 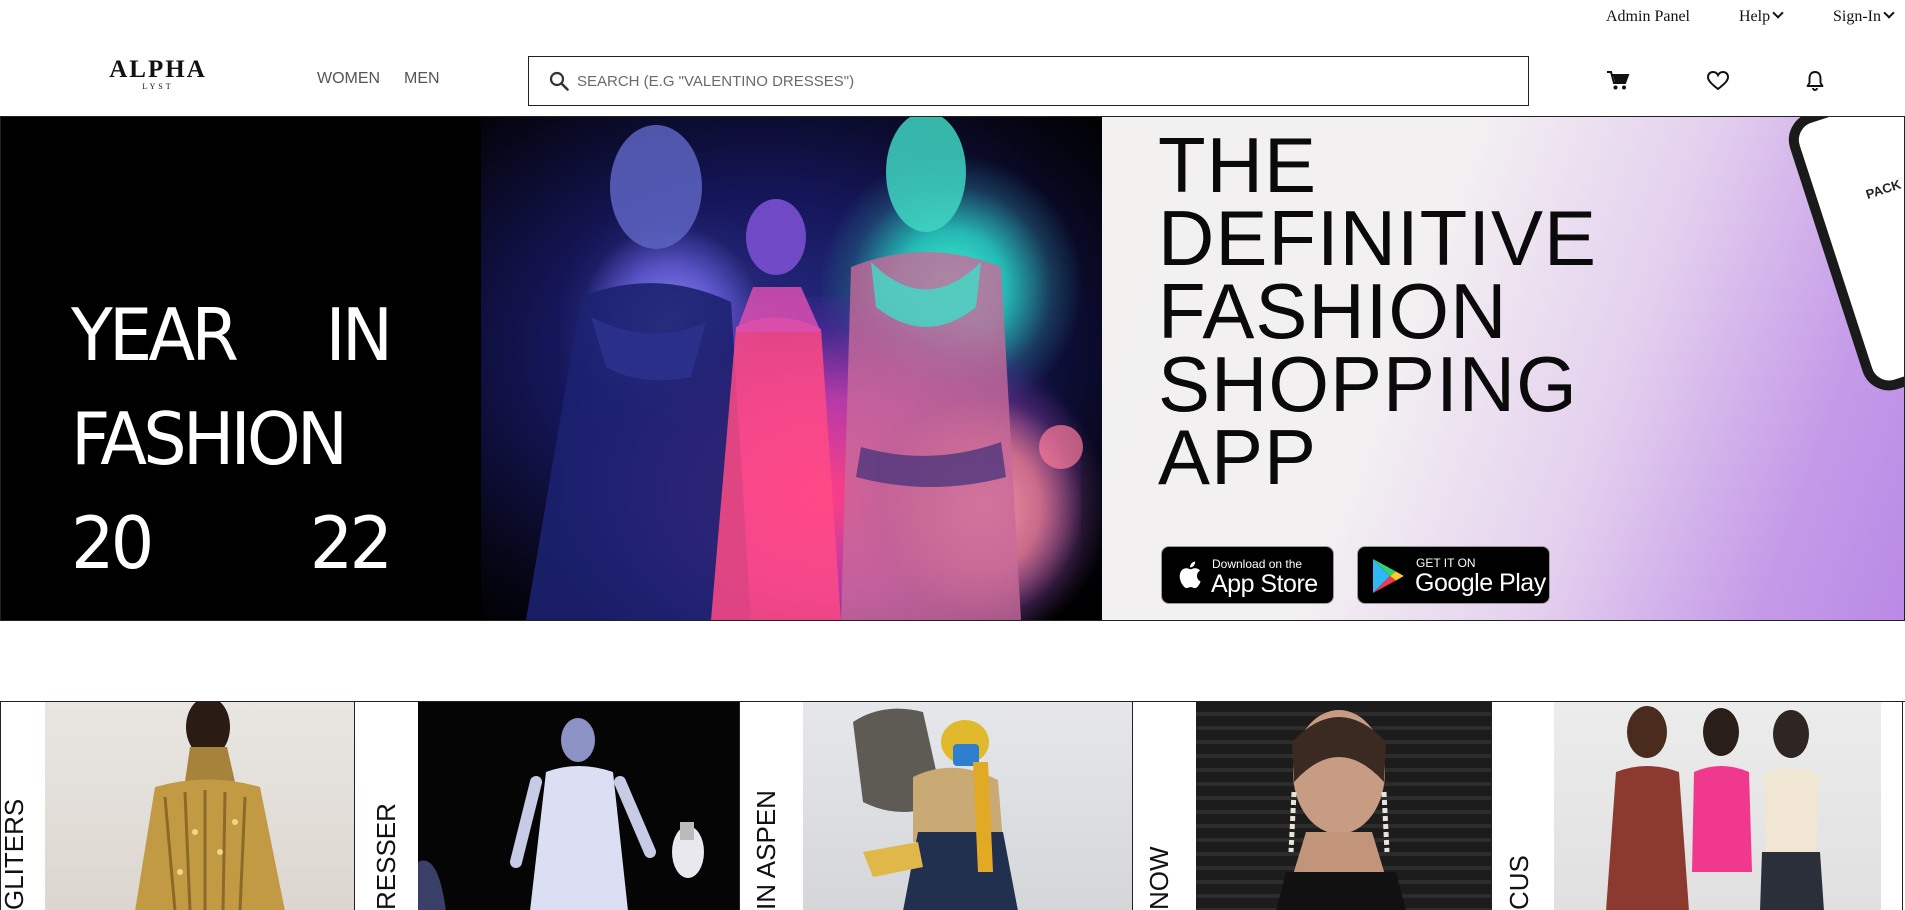 What do you see at coordinates (1755, 16) in the screenshot?
I see `help-label: Help` at bounding box center [1755, 16].